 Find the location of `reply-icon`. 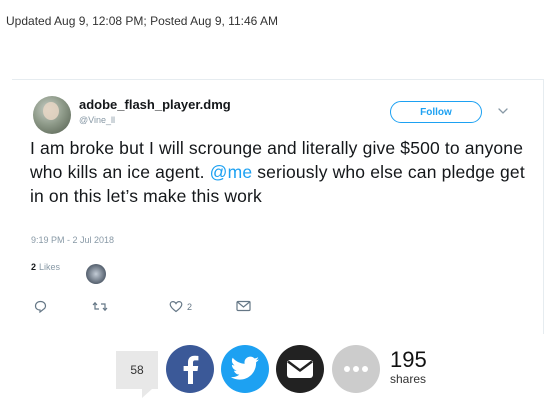

reply-icon is located at coordinates (40, 306).